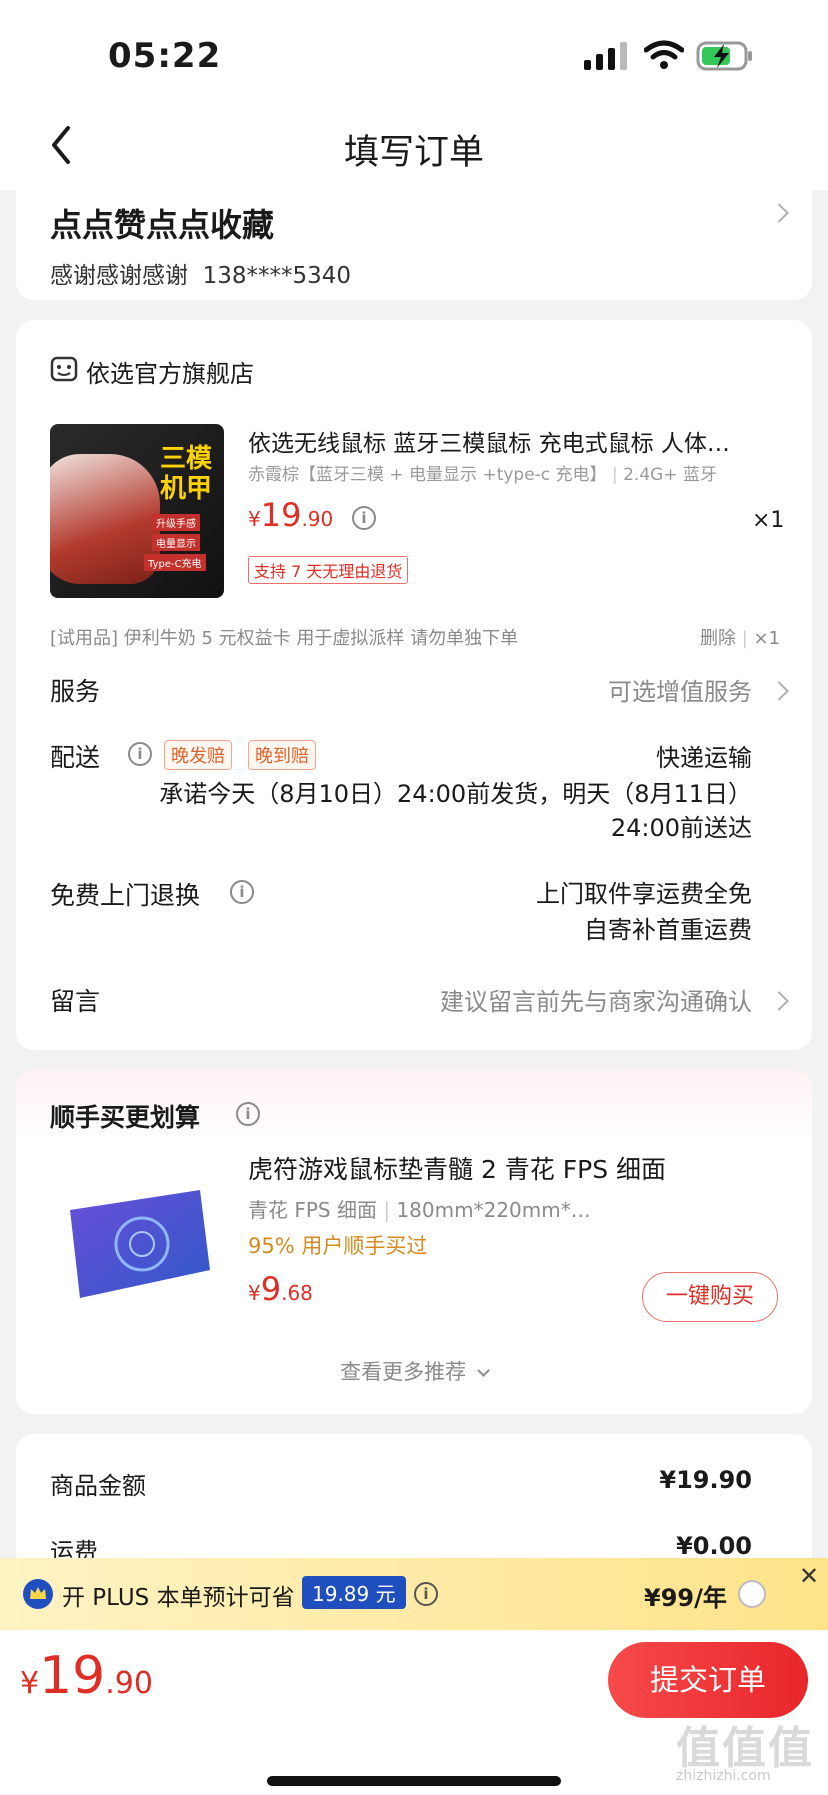 The height and width of the screenshot is (1795, 828). What do you see at coordinates (75, 1001) in the screenshot?
I see `message-label: 留言` at bounding box center [75, 1001].